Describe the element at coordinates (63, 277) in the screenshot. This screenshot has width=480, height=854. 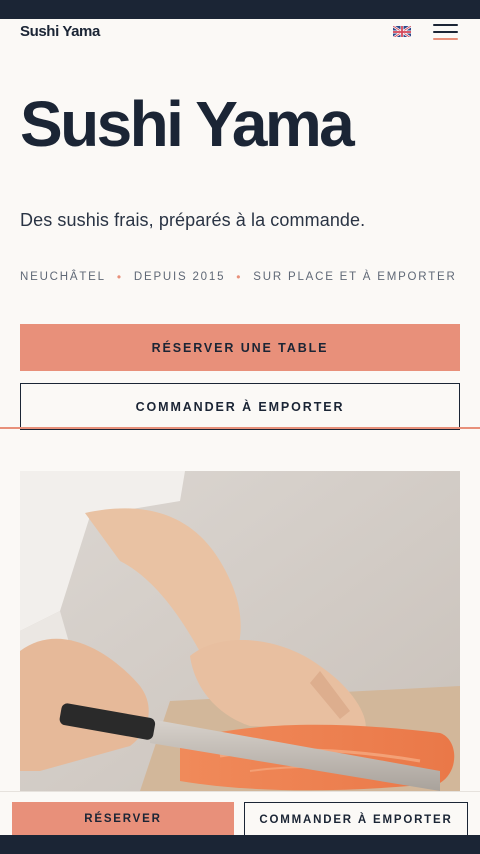
I see `meta-location: NEUCHÂTEL` at that location.